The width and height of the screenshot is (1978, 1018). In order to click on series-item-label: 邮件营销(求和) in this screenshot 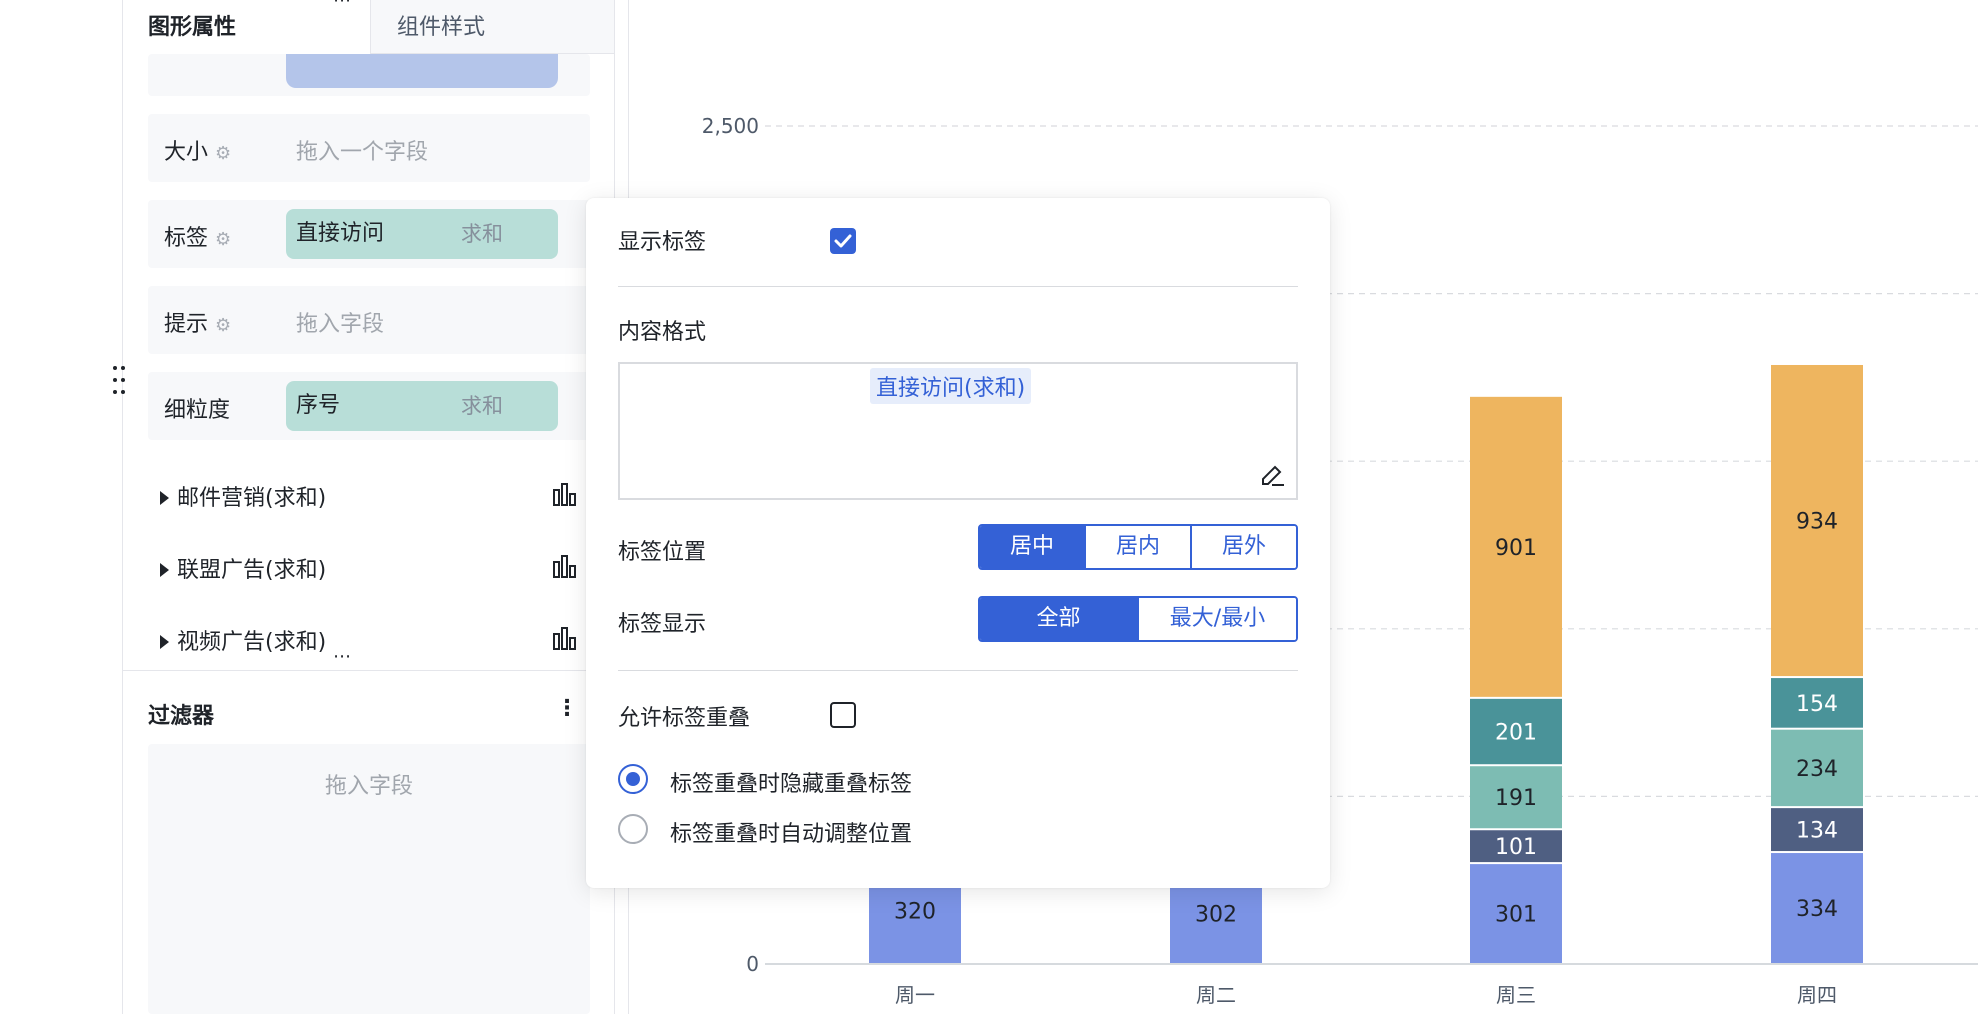, I will do `click(252, 498)`.